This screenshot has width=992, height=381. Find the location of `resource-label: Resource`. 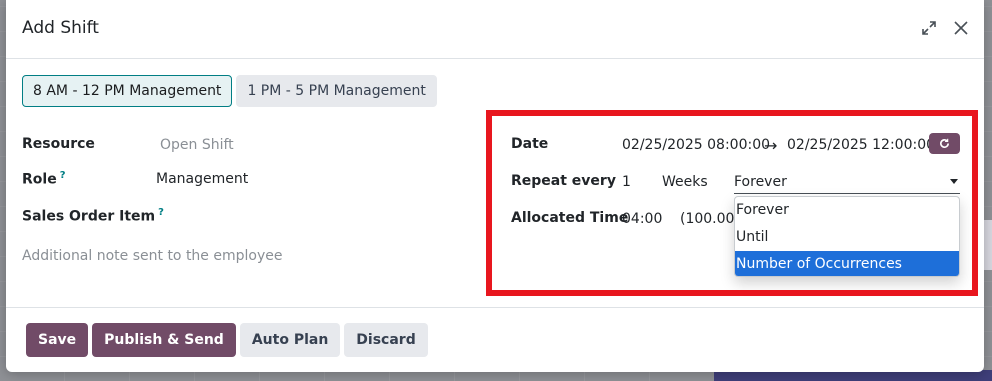

resource-label: Resource is located at coordinates (58, 144).